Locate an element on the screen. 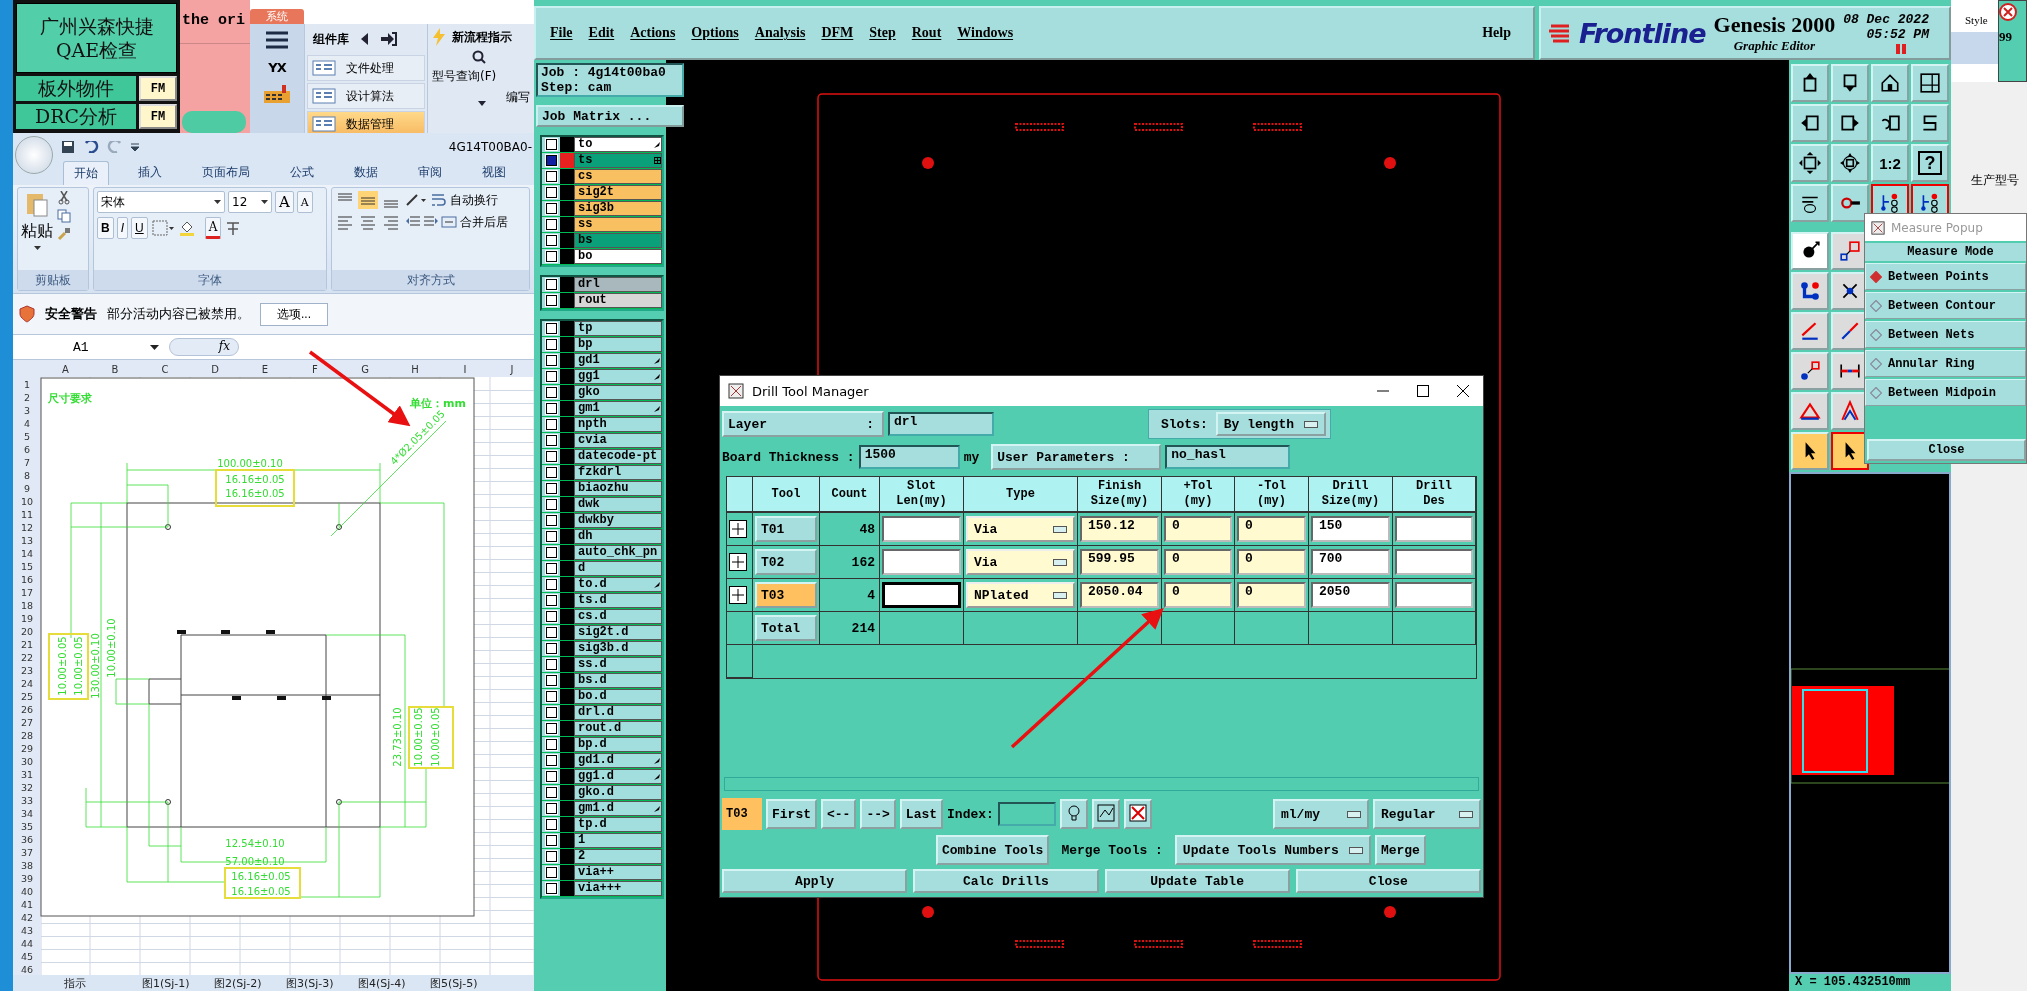  tool-button: T02 is located at coordinates (786, 562).